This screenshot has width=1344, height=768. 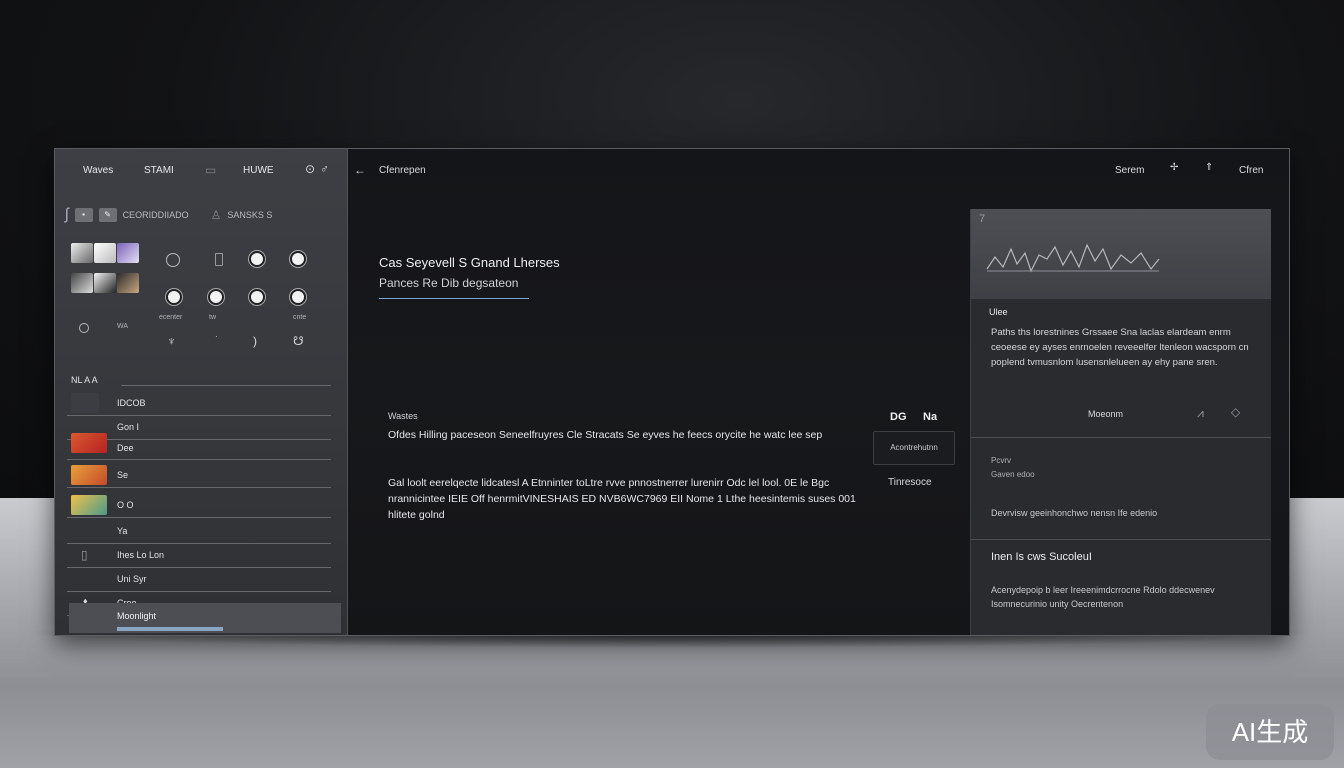 I want to click on sparkle-icon: ✢, so click(x=1174, y=168).